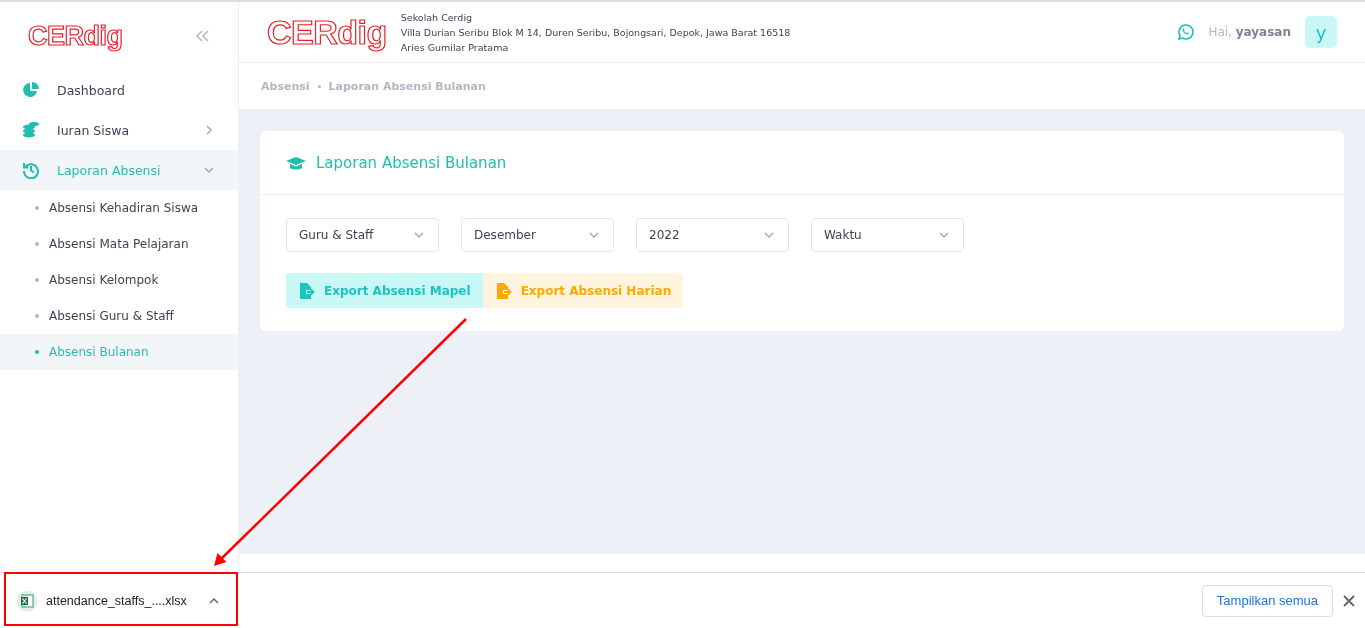 This screenshot has height=628, width=1365. I want to click on graduation-cap-icon, so click(296, 162).